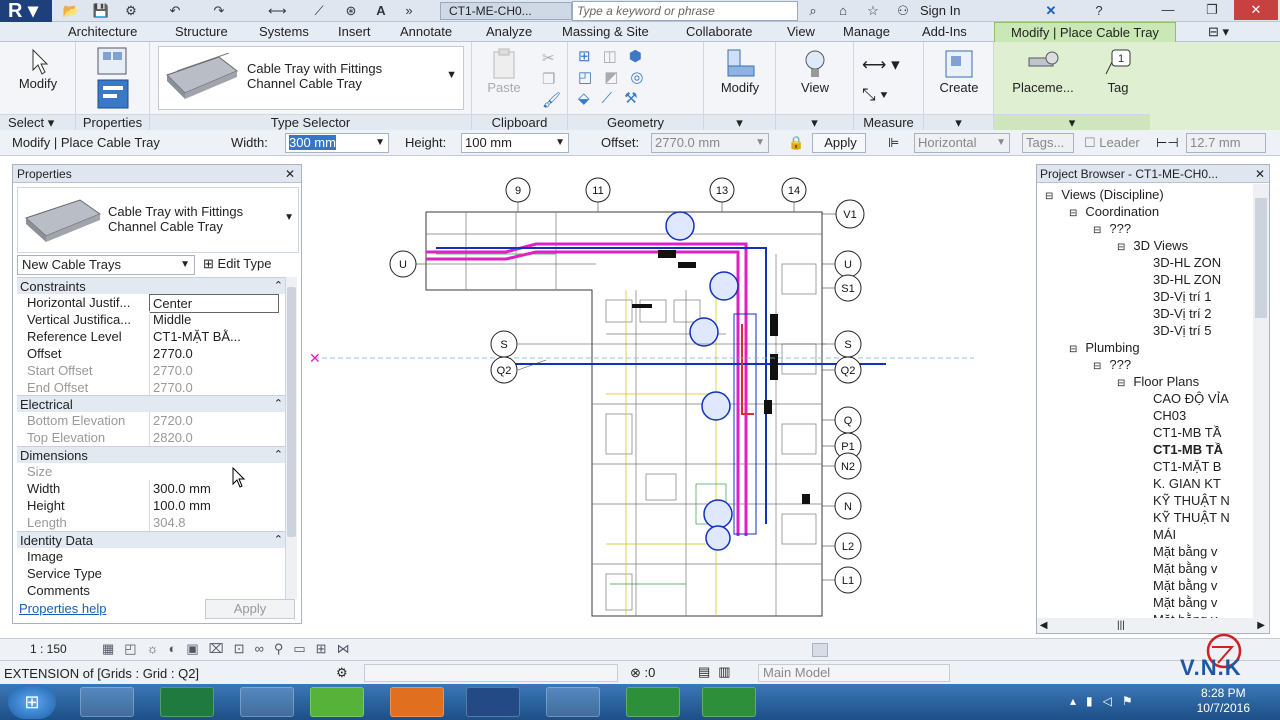 Image resolution: width=1280 pixels, height=720 pixels. I want to click on browser-node: CT1-MB TẦ, so click(1181, 432).